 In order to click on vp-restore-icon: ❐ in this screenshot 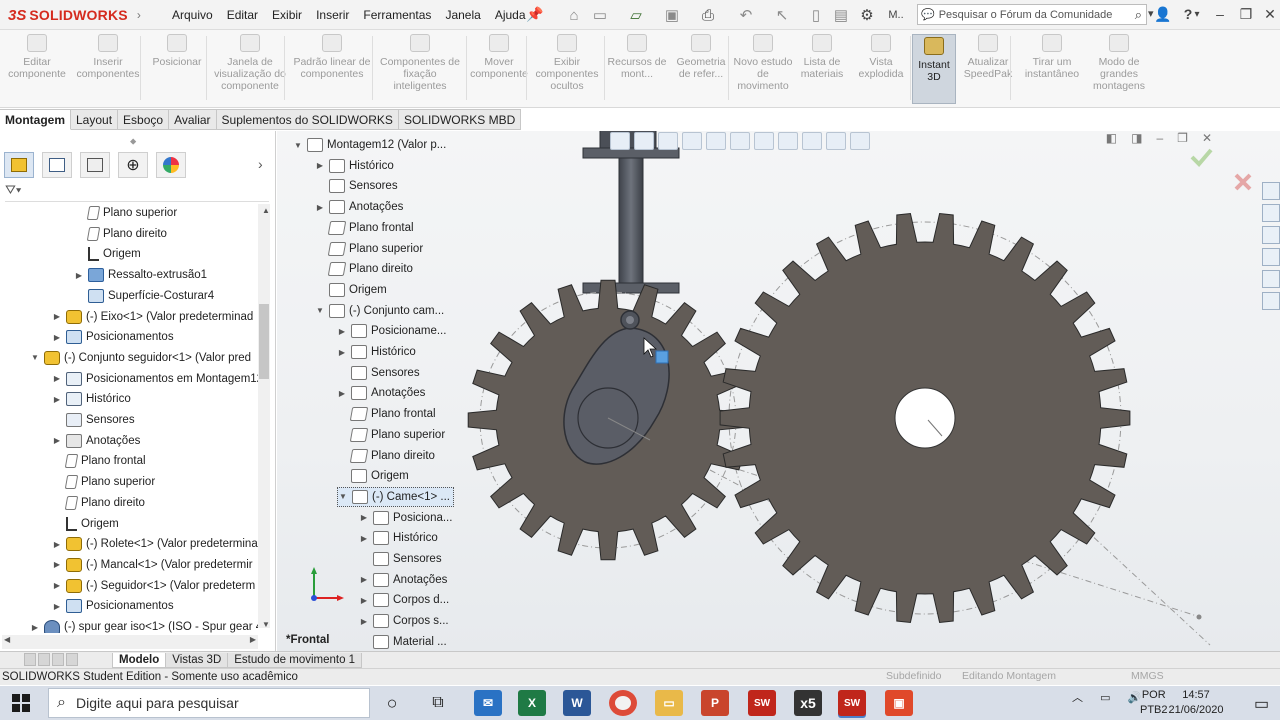, I will do `click(1182, 138)`.